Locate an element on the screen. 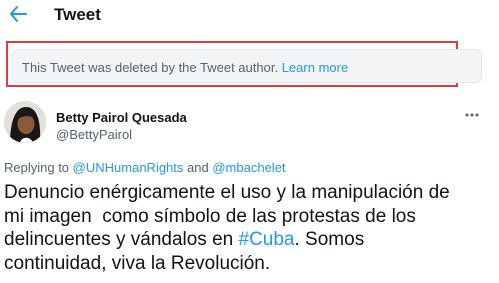  tweet-line: delincuentes y vándalos en #Cuba. Somos is located at coordinates (249, 240).